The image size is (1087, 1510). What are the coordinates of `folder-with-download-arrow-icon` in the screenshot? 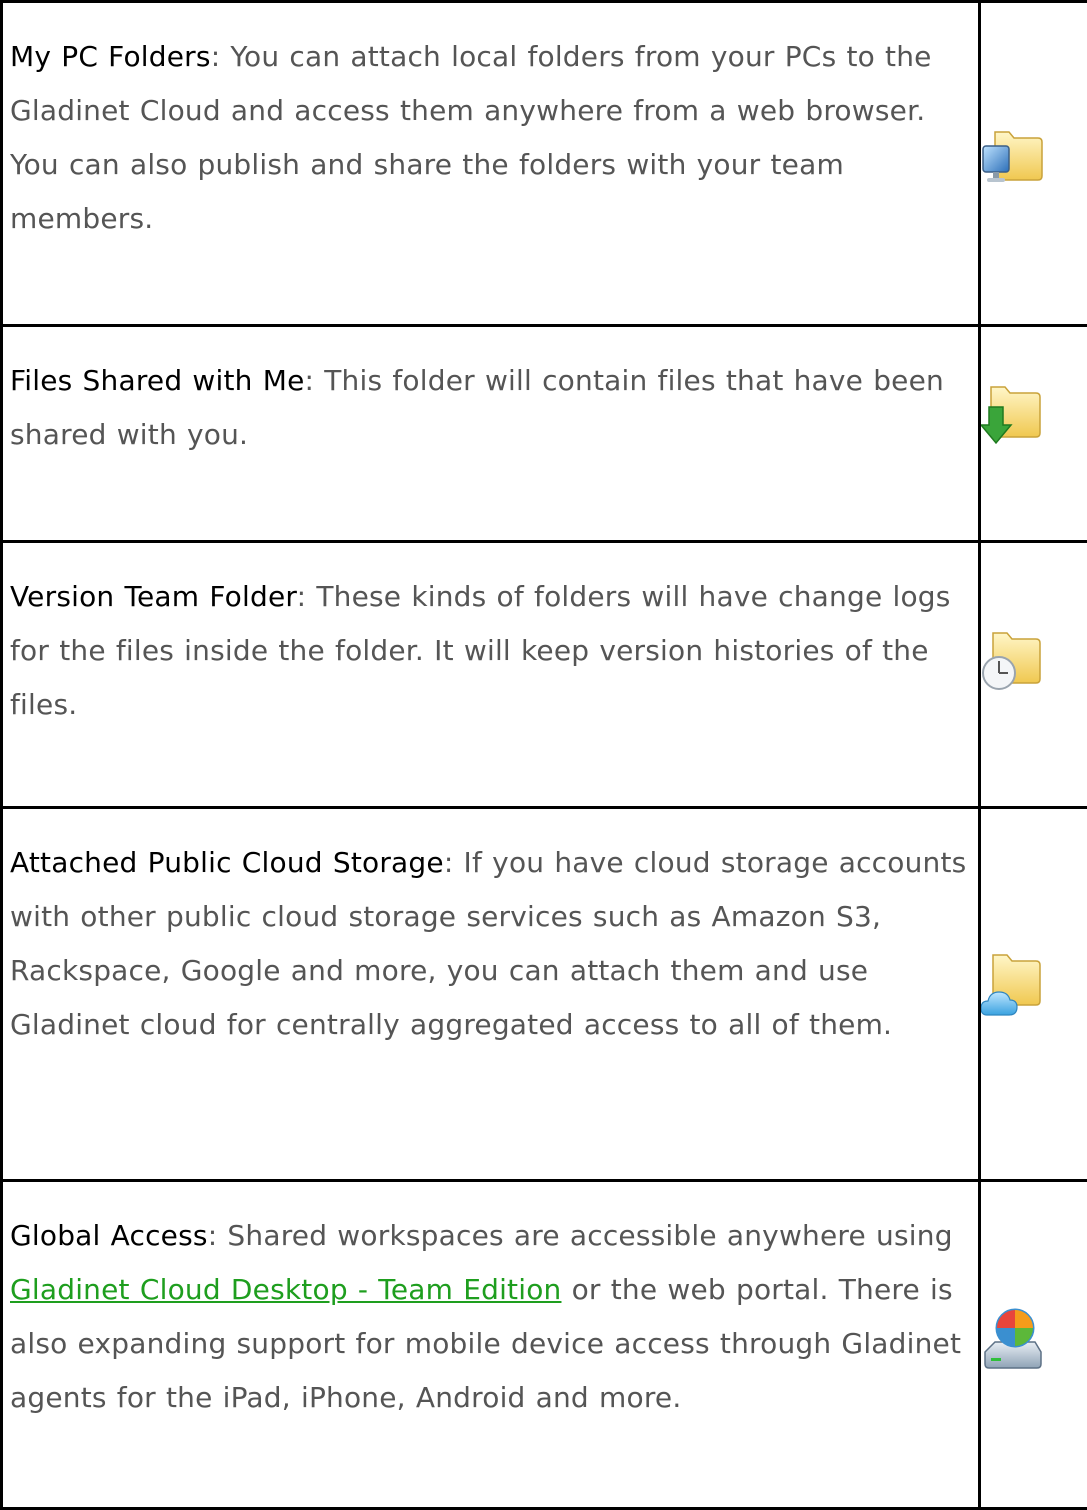 It's located at (1013, 417).